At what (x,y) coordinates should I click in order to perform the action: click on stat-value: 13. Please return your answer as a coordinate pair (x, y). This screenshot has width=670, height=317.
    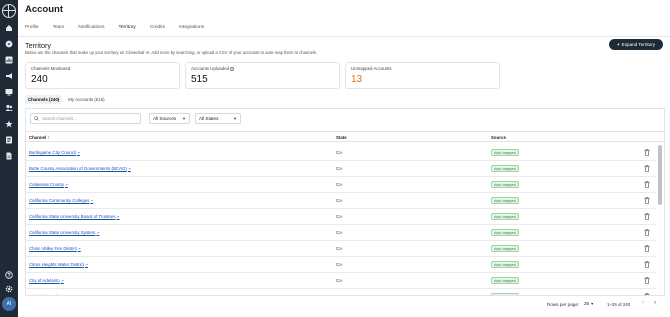
    Looking at the image, I should click on (357, 79).